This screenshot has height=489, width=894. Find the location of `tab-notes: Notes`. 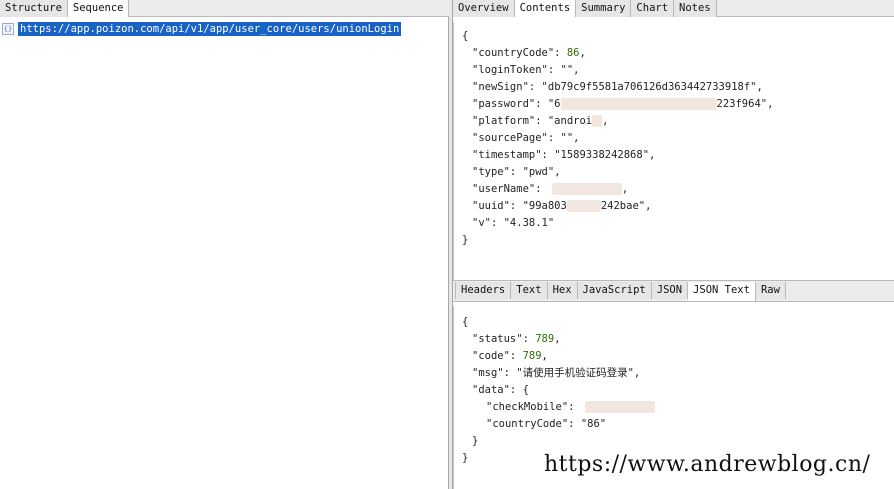

tab-notes: Notes is located at coordinates (695, 8).